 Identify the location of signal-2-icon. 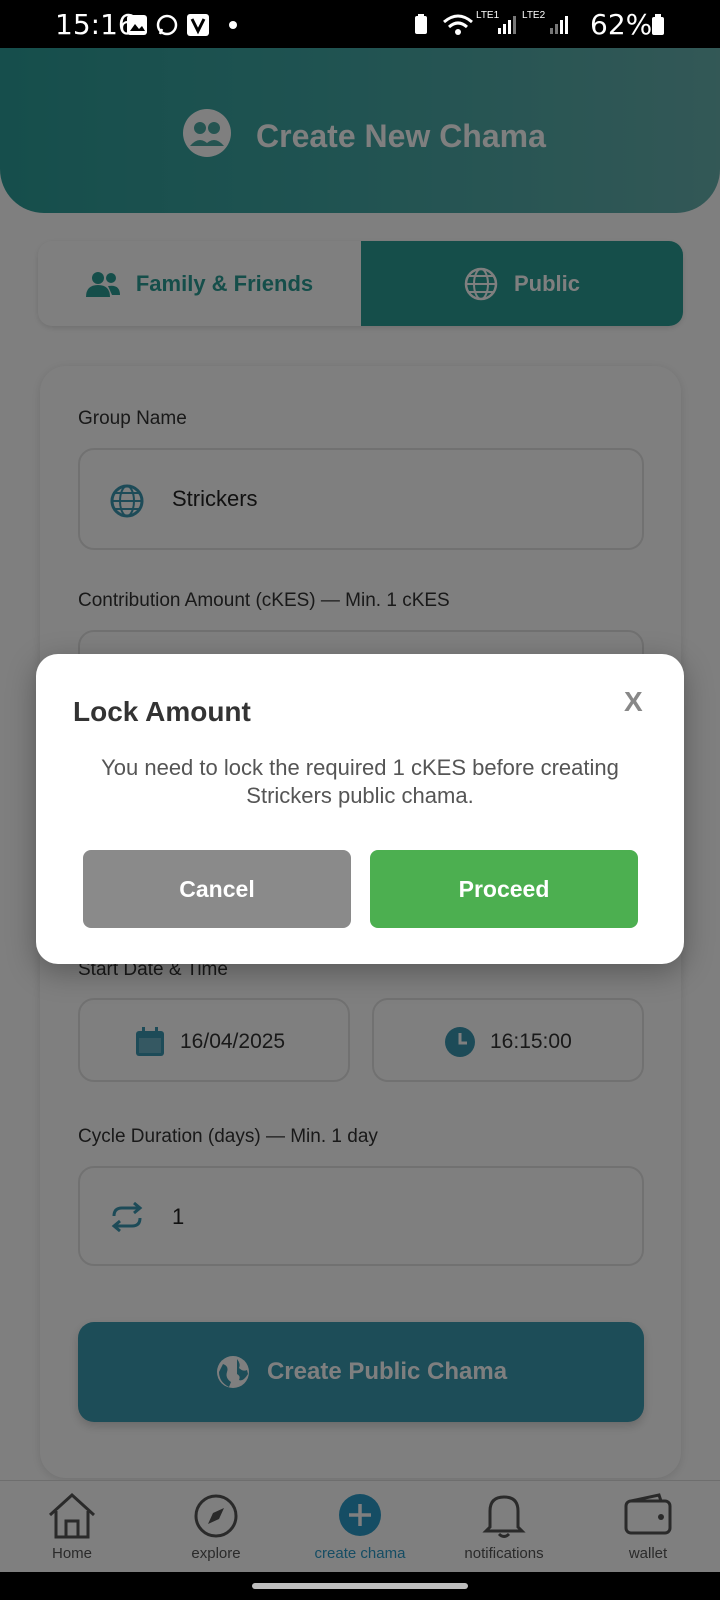
(559, 25).